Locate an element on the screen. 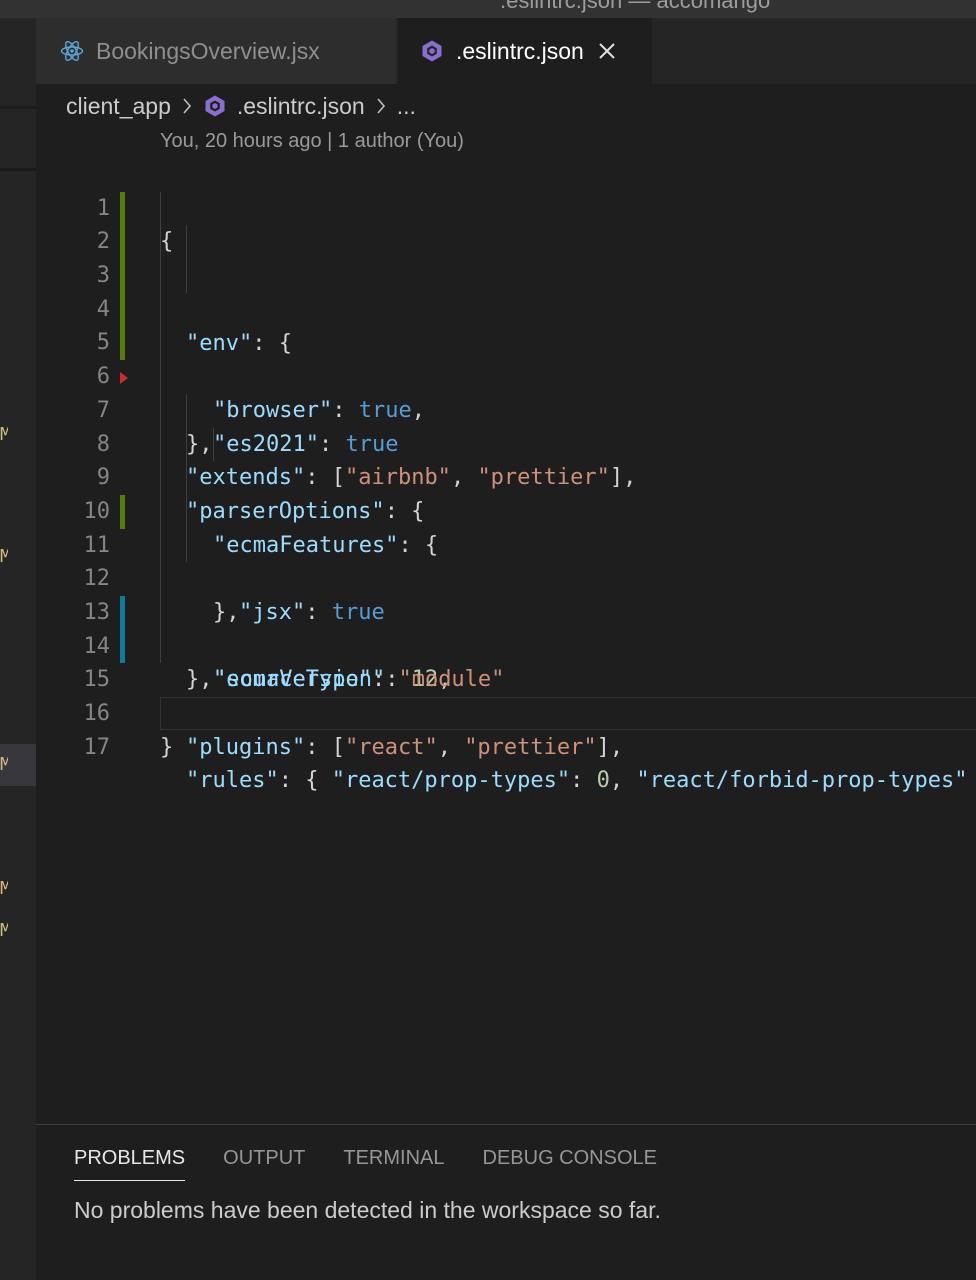 The image size is (976, 1280). code-line: 4 "es2021": true is located at coordinates (506, 358).